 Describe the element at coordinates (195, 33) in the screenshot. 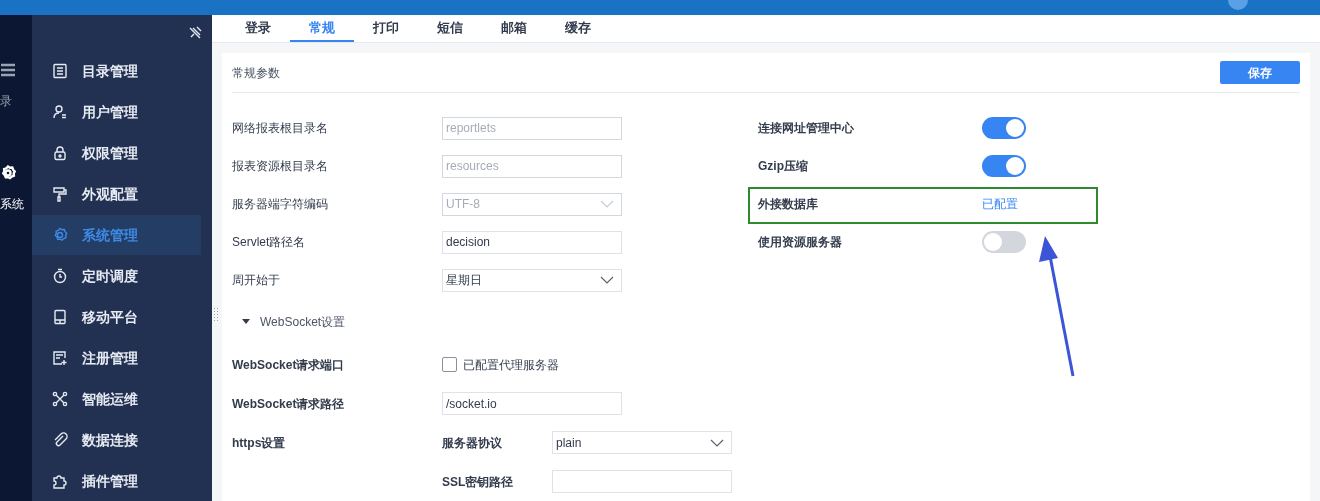

I see `pin-icon` at that location.